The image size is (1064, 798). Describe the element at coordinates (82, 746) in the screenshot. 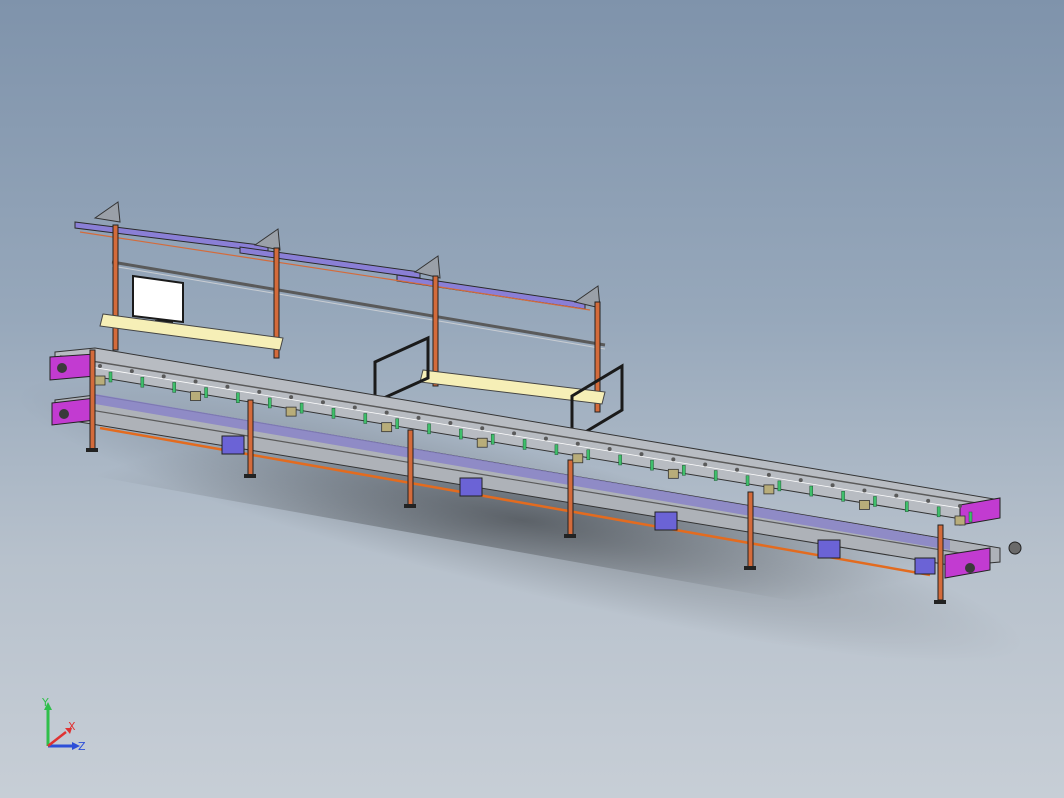

I see `z-axis-label: Z` at that location.